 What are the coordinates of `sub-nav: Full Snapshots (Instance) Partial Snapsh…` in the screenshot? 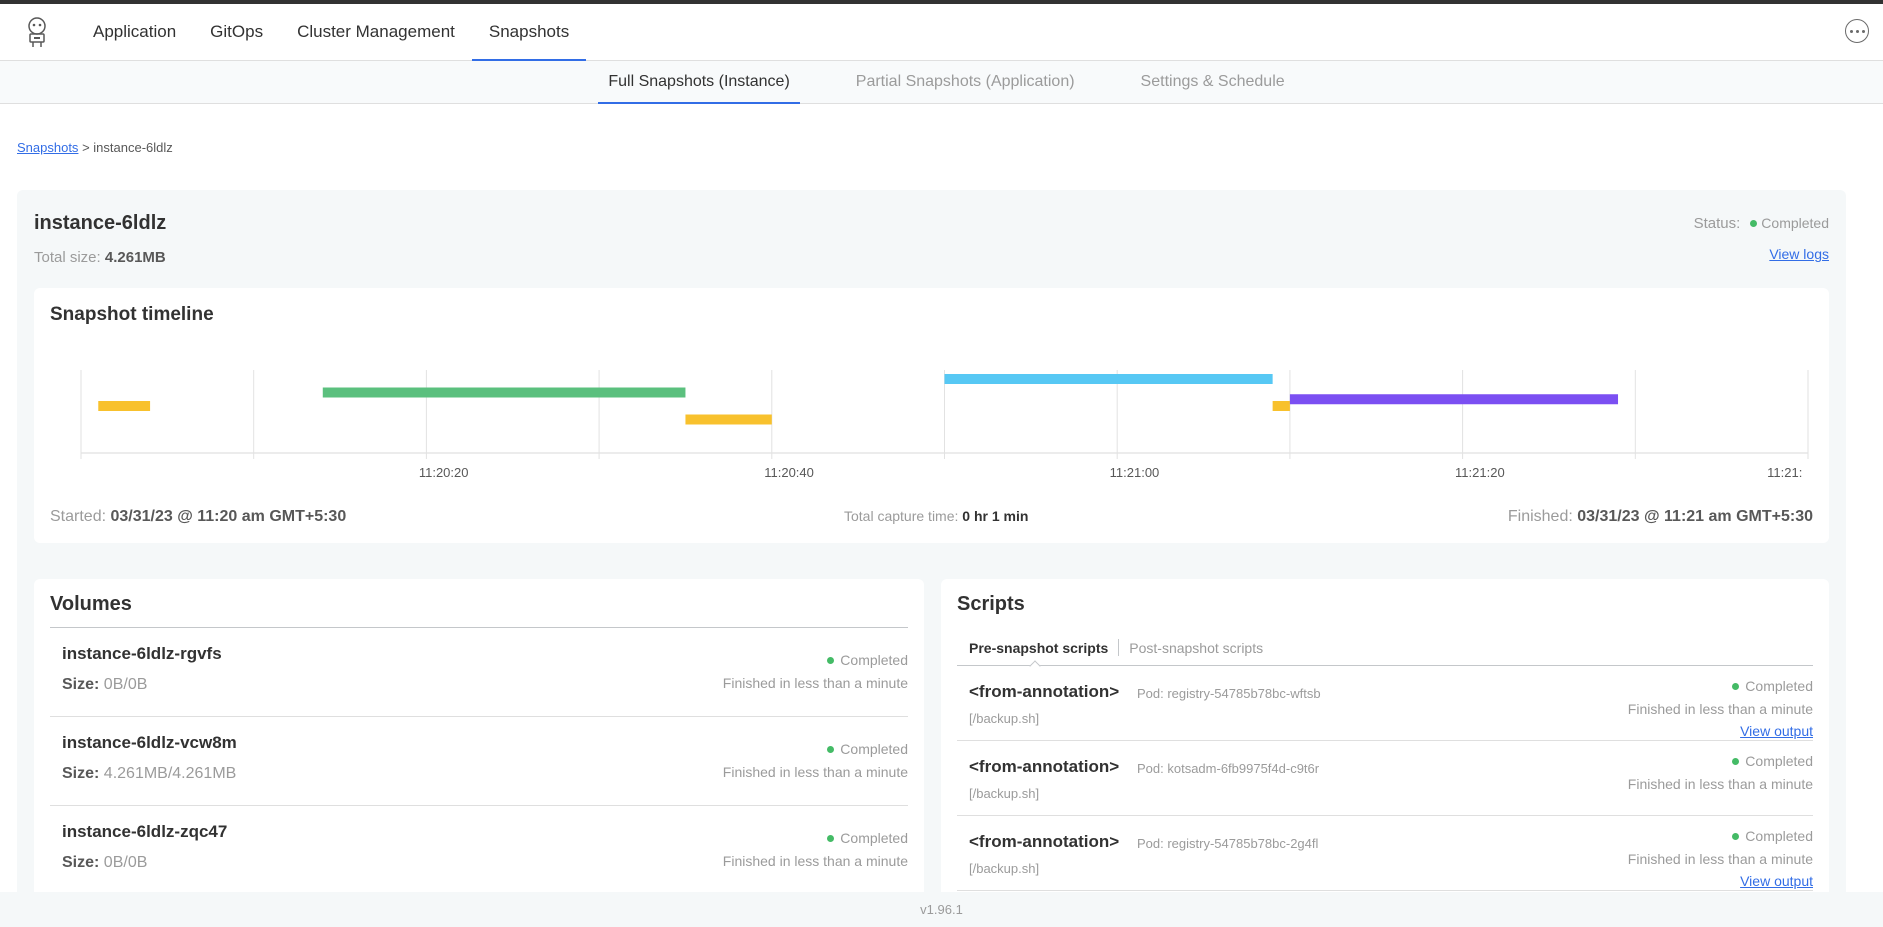 It's located at (941, 82).